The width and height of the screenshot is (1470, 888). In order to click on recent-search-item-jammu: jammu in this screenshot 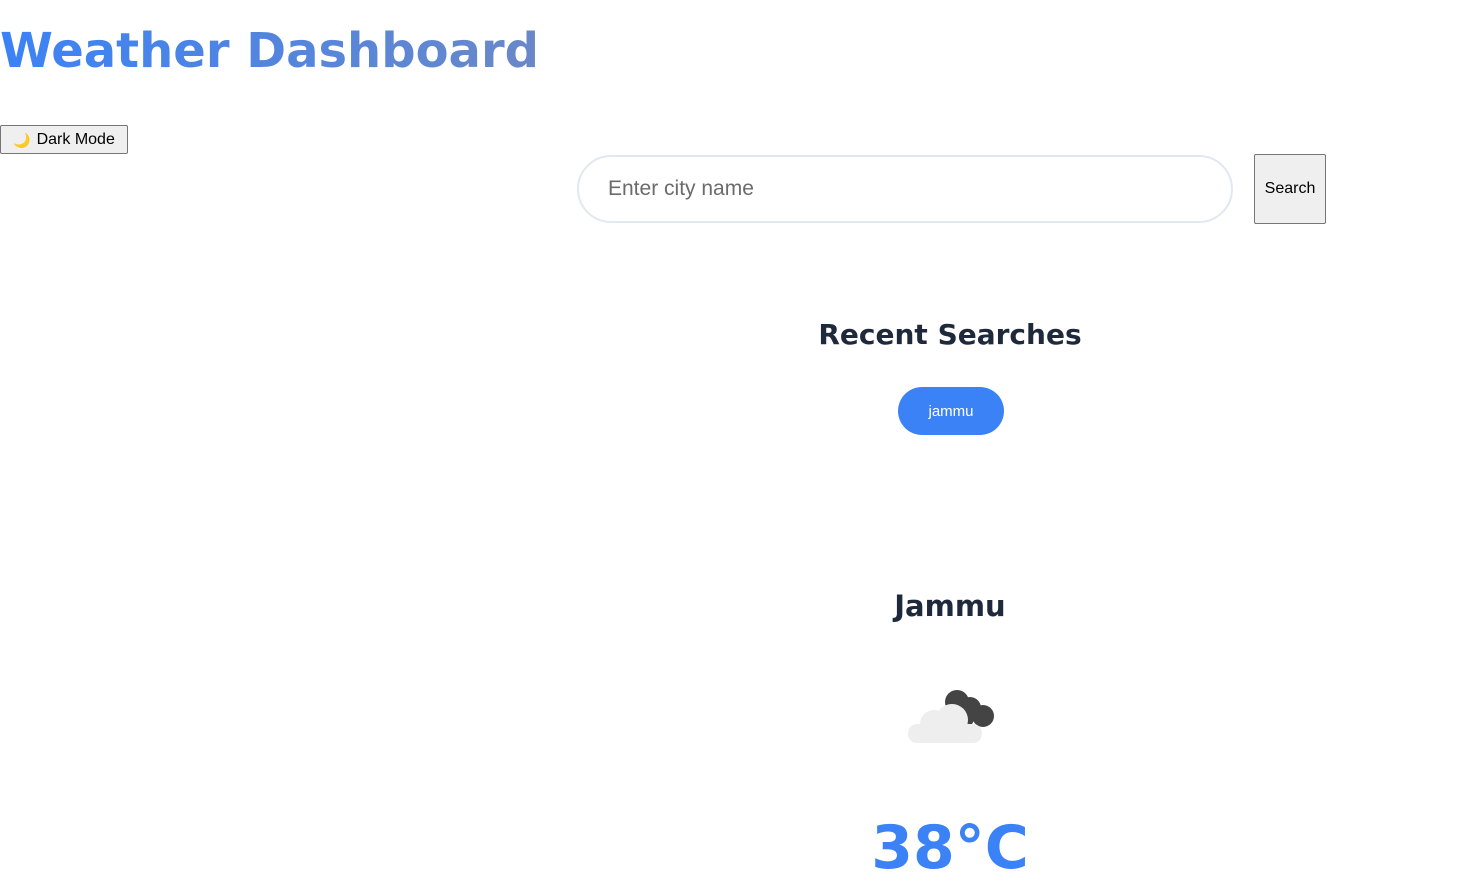, I will do `click(951, 411)`.